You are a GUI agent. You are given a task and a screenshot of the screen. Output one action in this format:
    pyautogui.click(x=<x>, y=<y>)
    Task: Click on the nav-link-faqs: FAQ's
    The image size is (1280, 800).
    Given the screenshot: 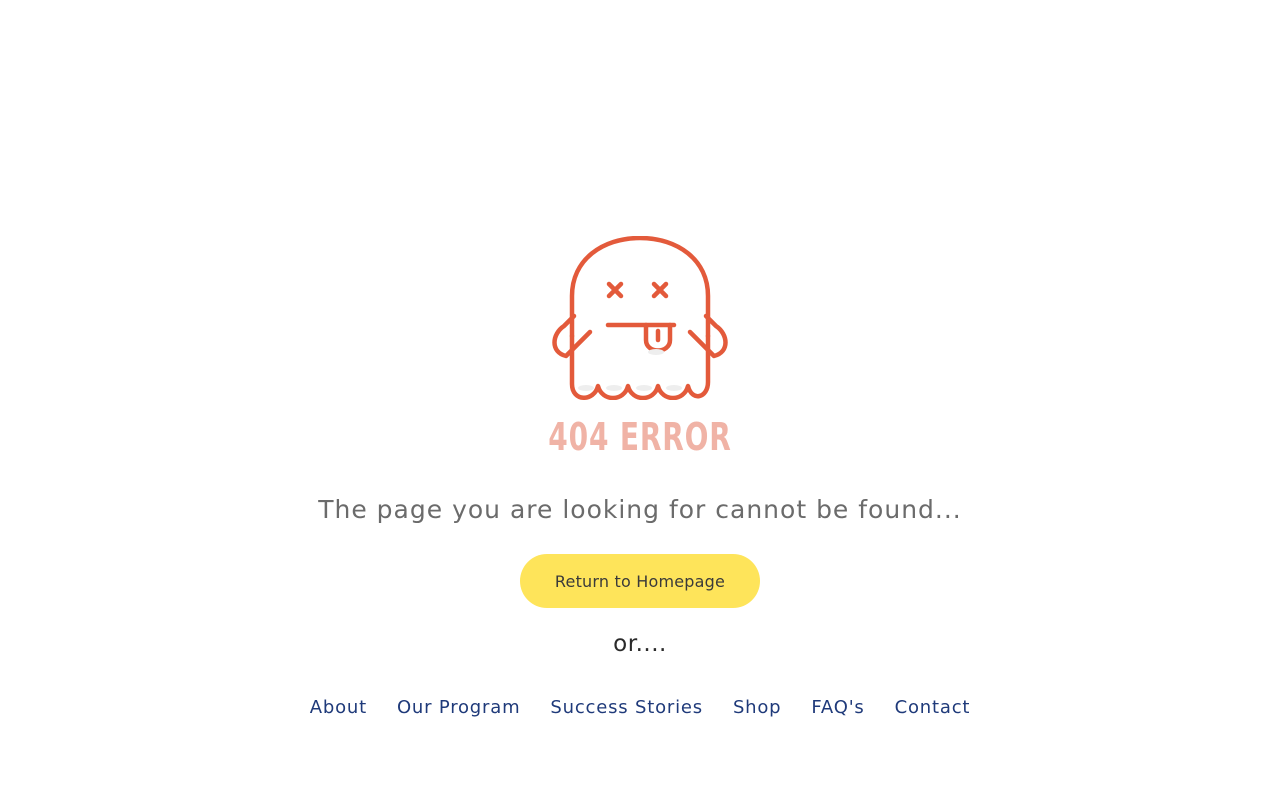 What is the action you would take?
    pyautogui.click(x=837, y=708)
    